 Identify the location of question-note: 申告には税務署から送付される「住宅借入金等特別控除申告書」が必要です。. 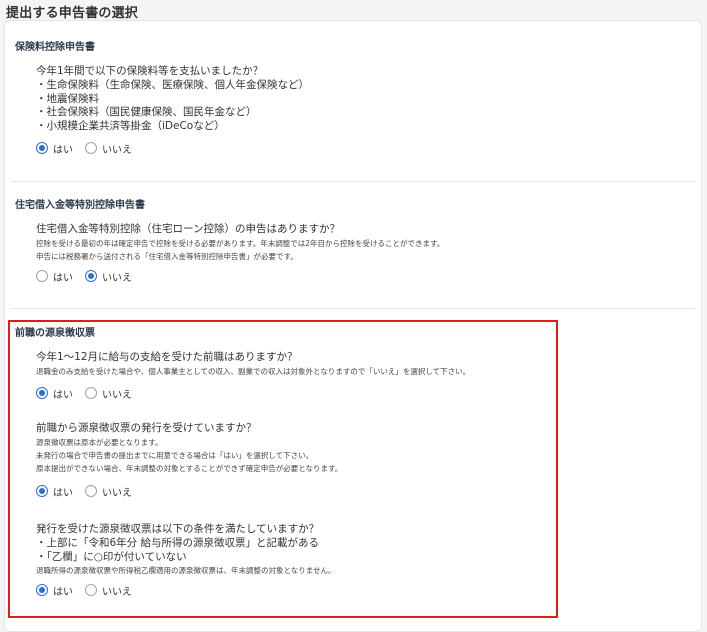
(167, 256).